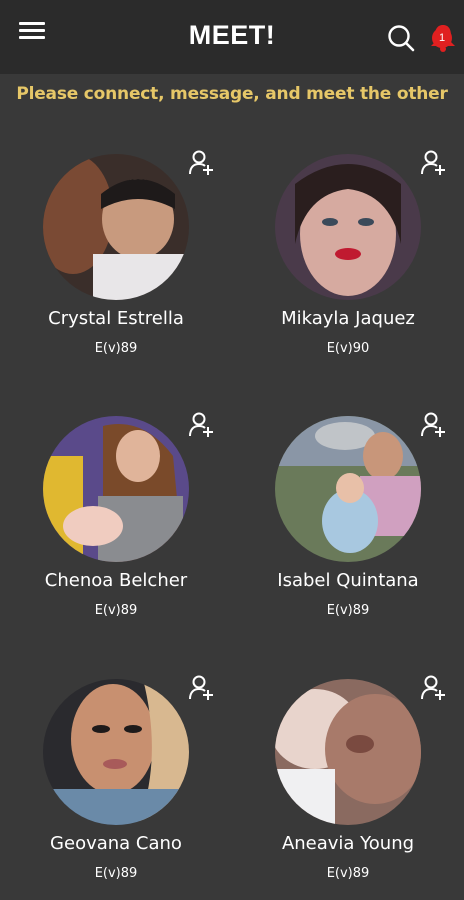 This screenshot has height=900, width=464. I want to click on profile-name: Mikayla Jaquez, so click(348, 318).